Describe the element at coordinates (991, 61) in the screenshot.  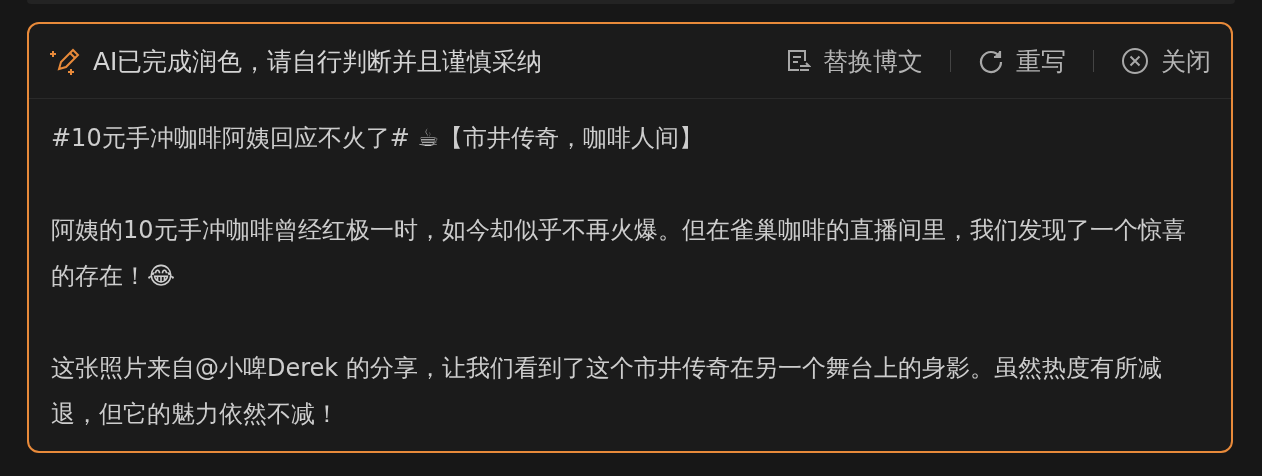
I see `refresh-icon` at that location.